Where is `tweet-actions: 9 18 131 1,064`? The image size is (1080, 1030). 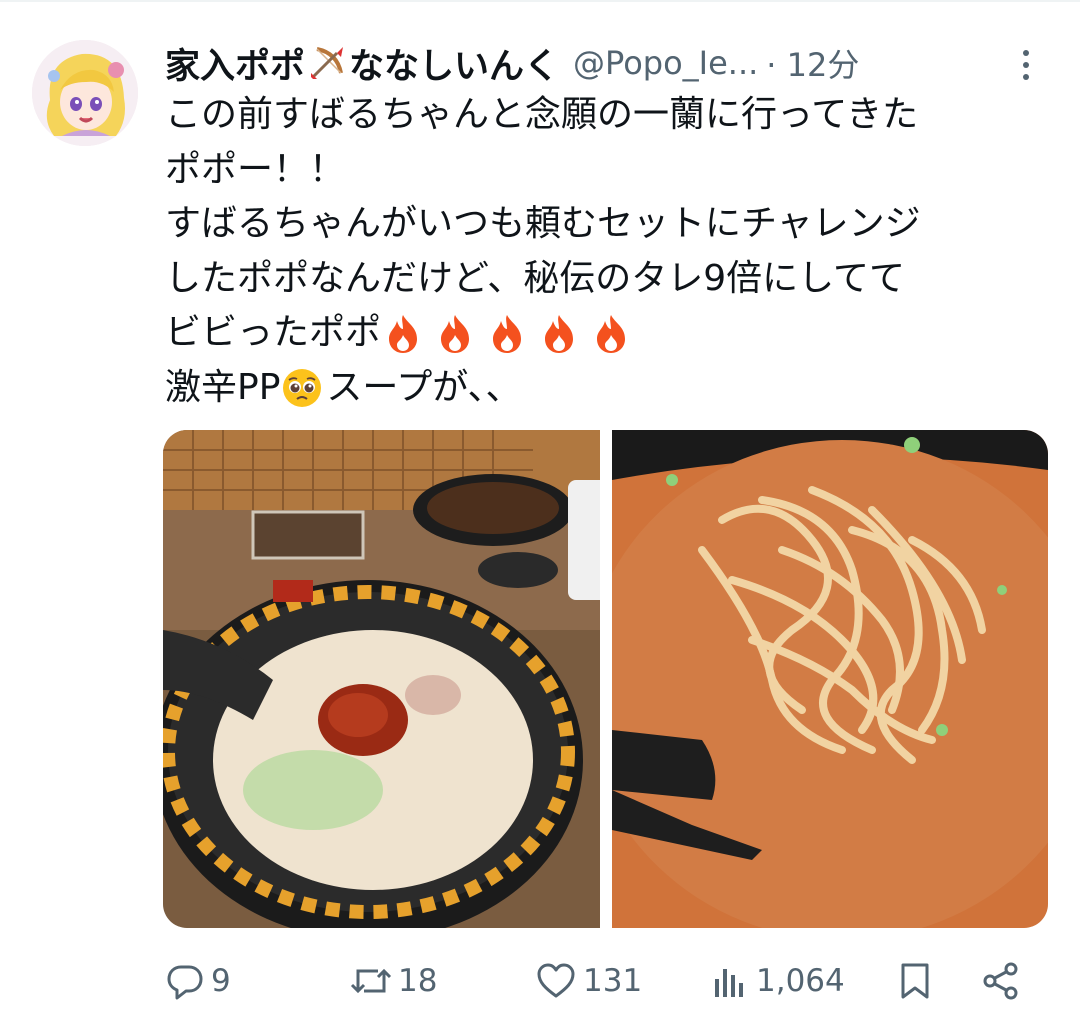
tweet-actions: 9 18 131 1,064 is located at coordinates (605, 981).